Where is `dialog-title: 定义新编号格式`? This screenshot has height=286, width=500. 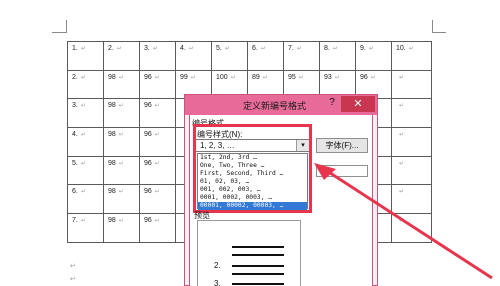 dialog-title: 定义新编号格式 is located at coordinates (275, 106).